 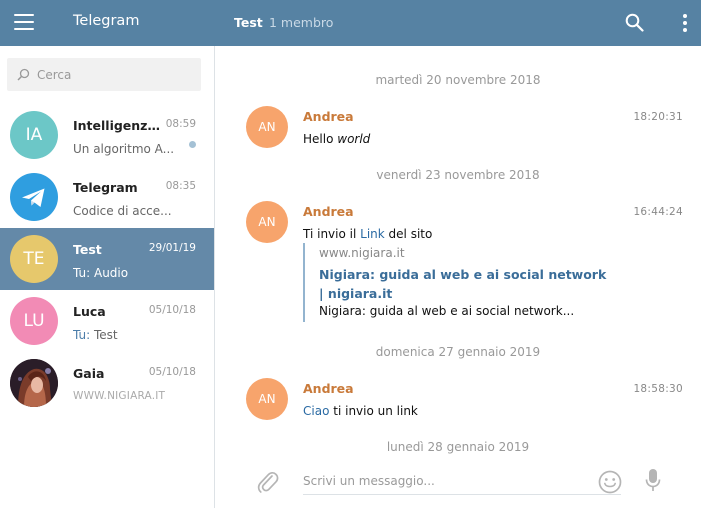 What do you see at coordinates (107, 259) in the screenshot?
I see `dialog-item-active: TE Test 29/01/19 Tu: Audio` at bounding box center [107, 259].